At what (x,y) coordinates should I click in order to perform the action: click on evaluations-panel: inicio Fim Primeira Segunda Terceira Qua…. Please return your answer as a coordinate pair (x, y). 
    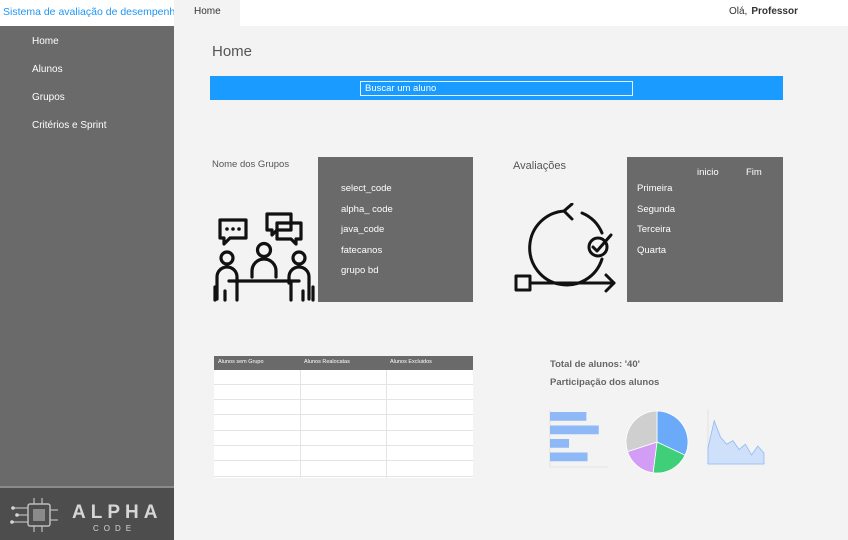
    Looking at the image, I should click on (705, 229).